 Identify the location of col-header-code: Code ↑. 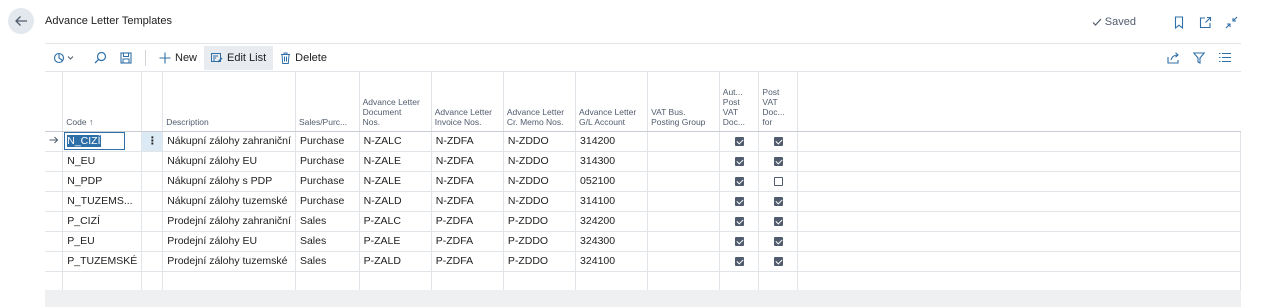
(102, 102).